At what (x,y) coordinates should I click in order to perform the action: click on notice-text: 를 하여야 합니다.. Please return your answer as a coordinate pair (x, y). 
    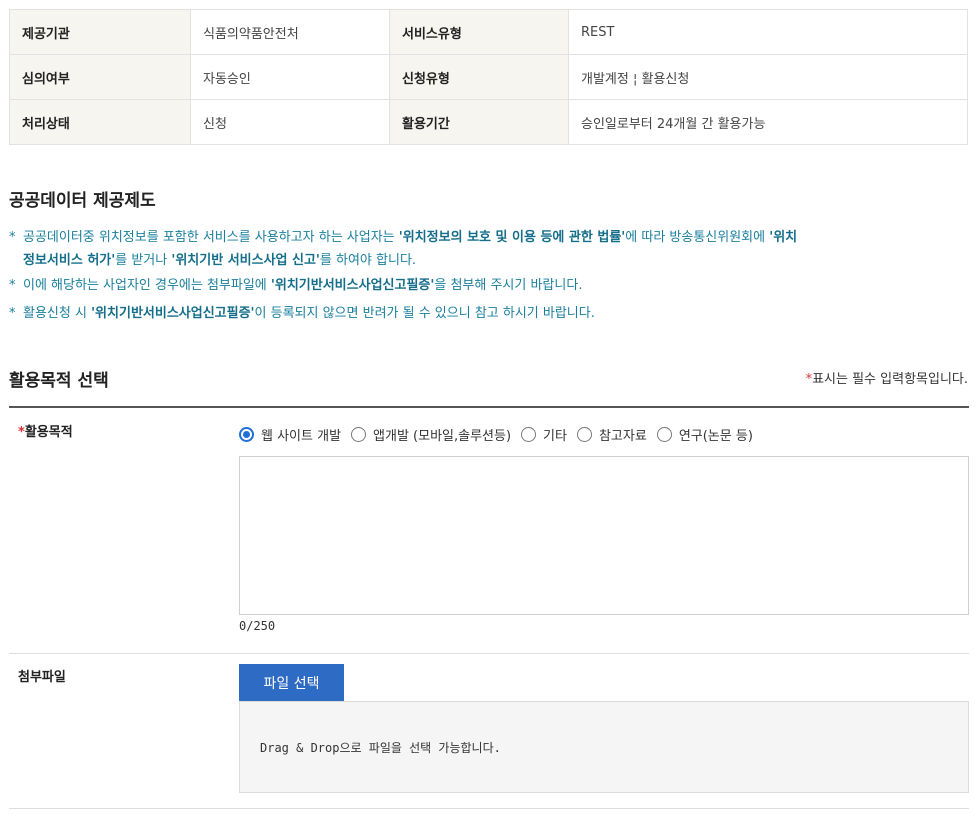
    Looking at the image, I should click on (368, 260).